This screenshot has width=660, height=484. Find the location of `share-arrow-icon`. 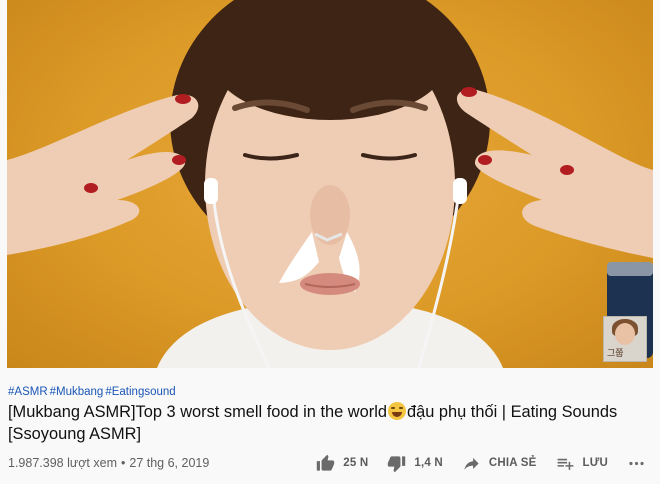

share-arrow-icon is located at coordinates (471, 463).